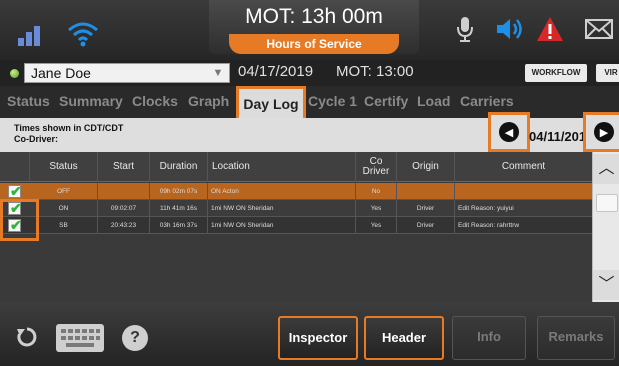 The image size is (619, 366). What do you see at coordinates (489, 225) in the screenshot?
I see `cell-comment: Edit Reason: rahrttrw` at bounding box center [489, 225].